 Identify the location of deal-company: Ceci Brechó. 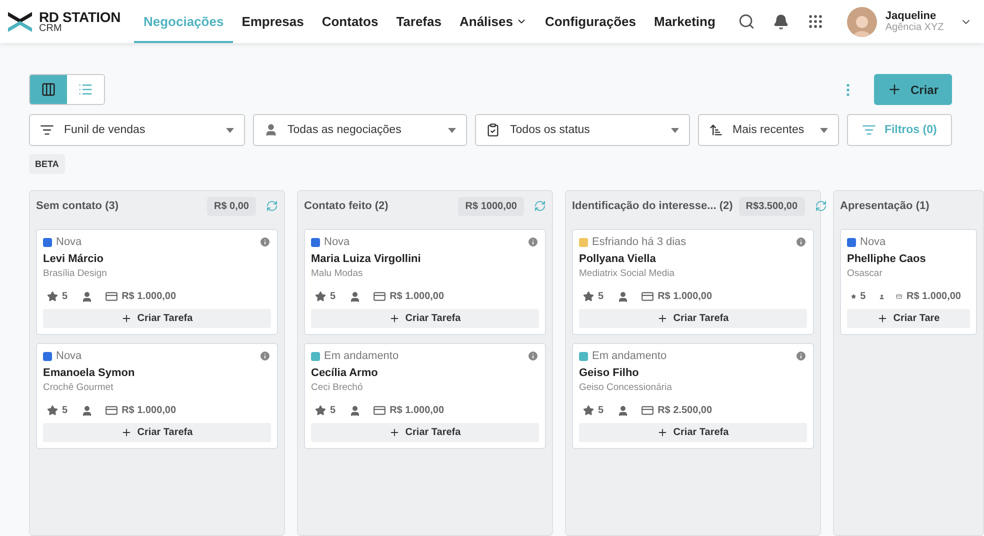
(337, 387).